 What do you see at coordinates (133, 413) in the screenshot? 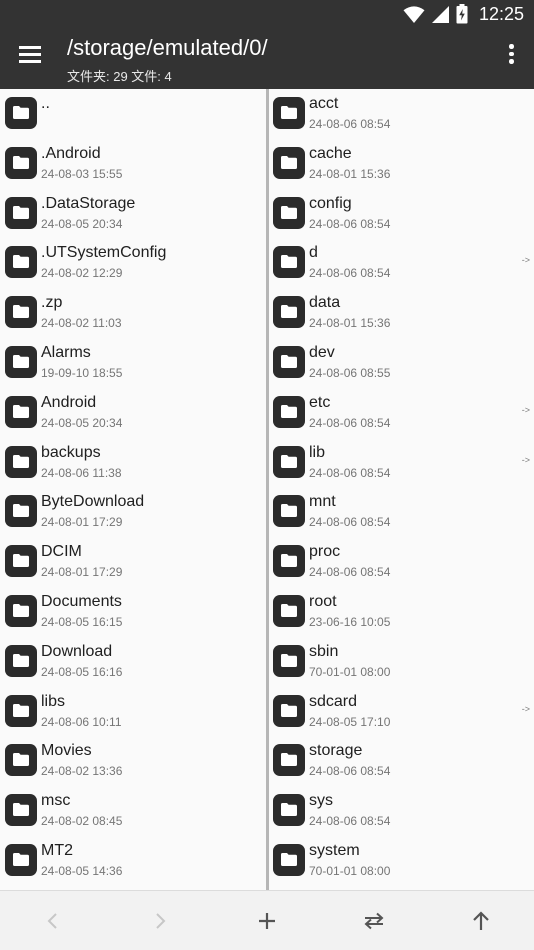
I see `folder-item: Android 24-08-05 20:34` at bounding box center [133, 413].